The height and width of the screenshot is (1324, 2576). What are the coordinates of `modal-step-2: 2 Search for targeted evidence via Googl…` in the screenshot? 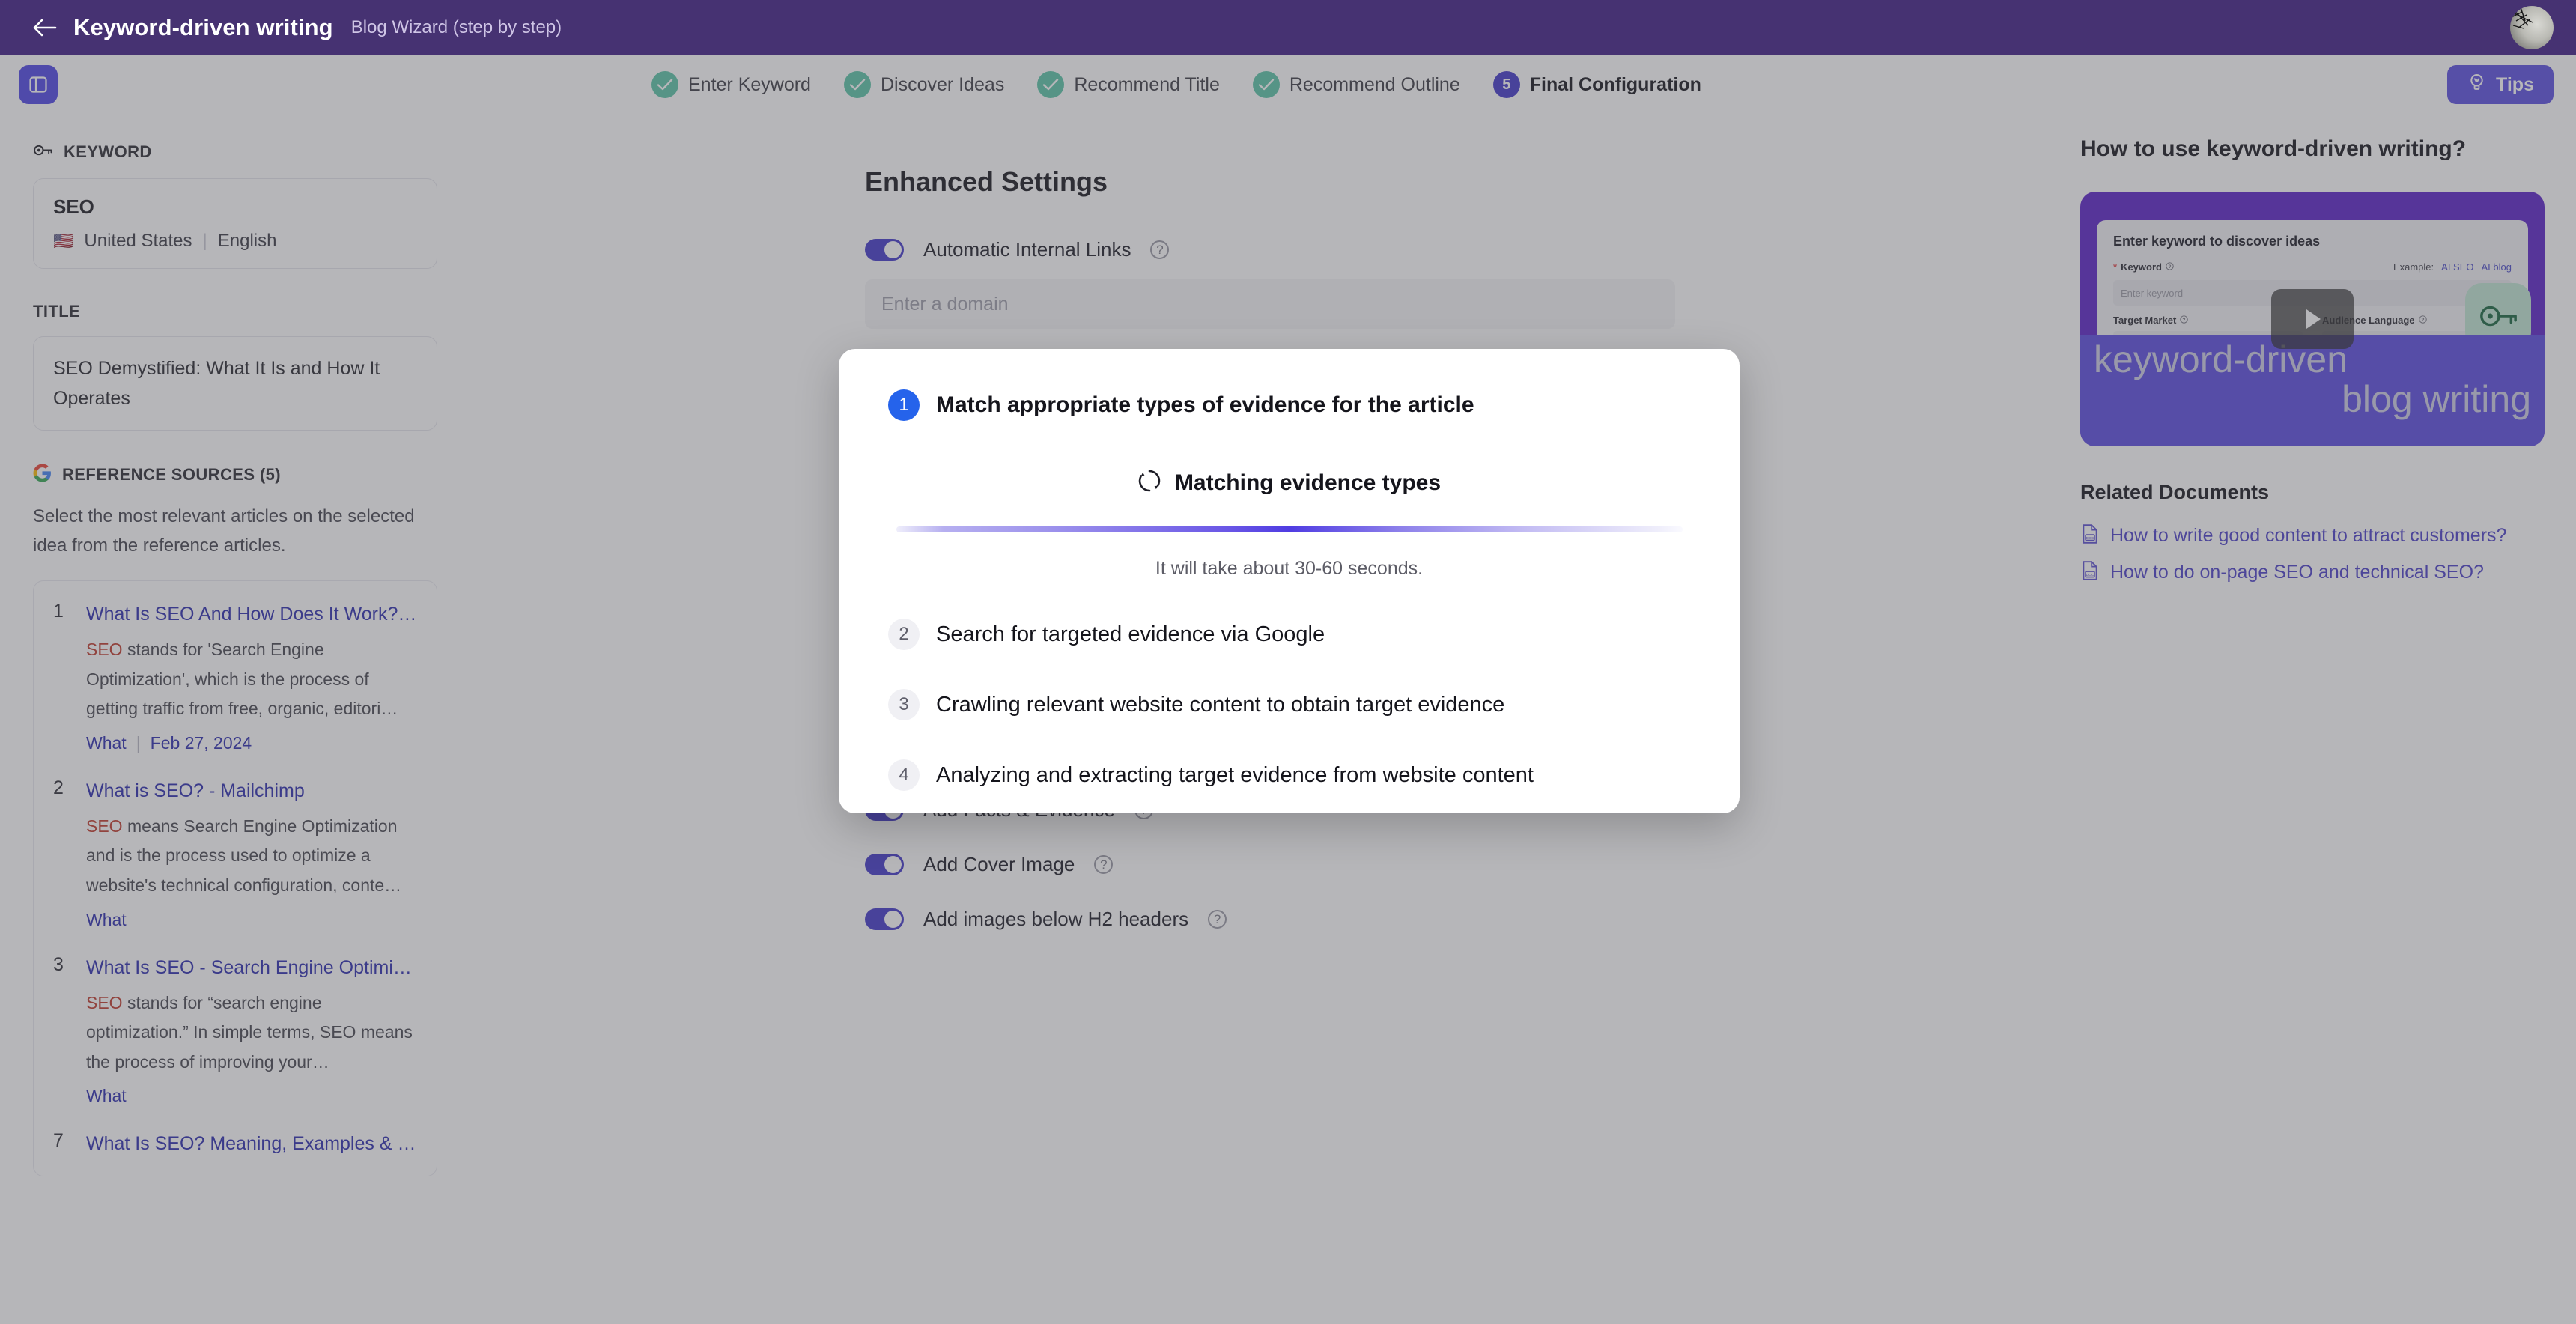 It's located at (1289, 634).